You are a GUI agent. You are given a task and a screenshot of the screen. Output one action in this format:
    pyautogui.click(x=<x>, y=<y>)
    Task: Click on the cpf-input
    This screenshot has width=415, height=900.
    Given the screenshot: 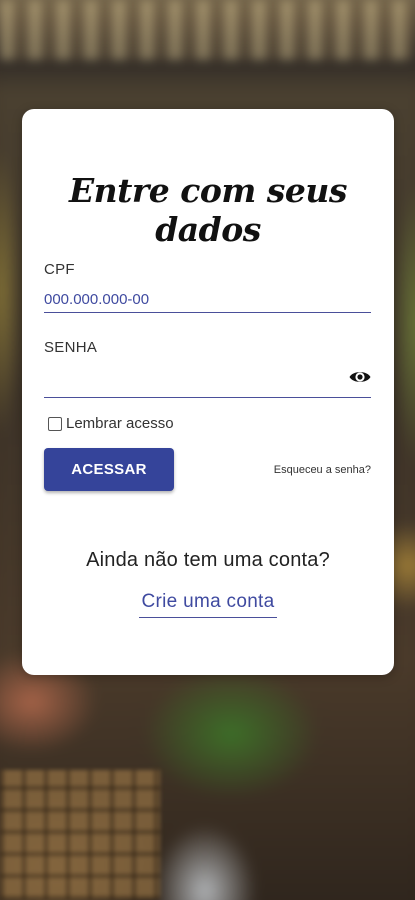 What is the action you would take?
    pyautogui.click(x=207, y=299)
    